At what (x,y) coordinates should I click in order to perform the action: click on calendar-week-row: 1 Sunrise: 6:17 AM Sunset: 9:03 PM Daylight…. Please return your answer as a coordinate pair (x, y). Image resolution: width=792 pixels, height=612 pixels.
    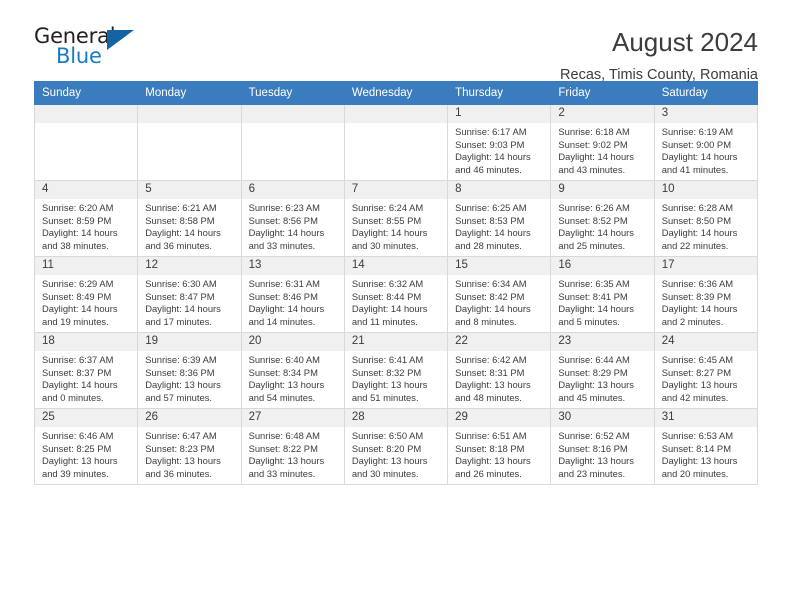
    Looking at the image, I should click on (396, 142).